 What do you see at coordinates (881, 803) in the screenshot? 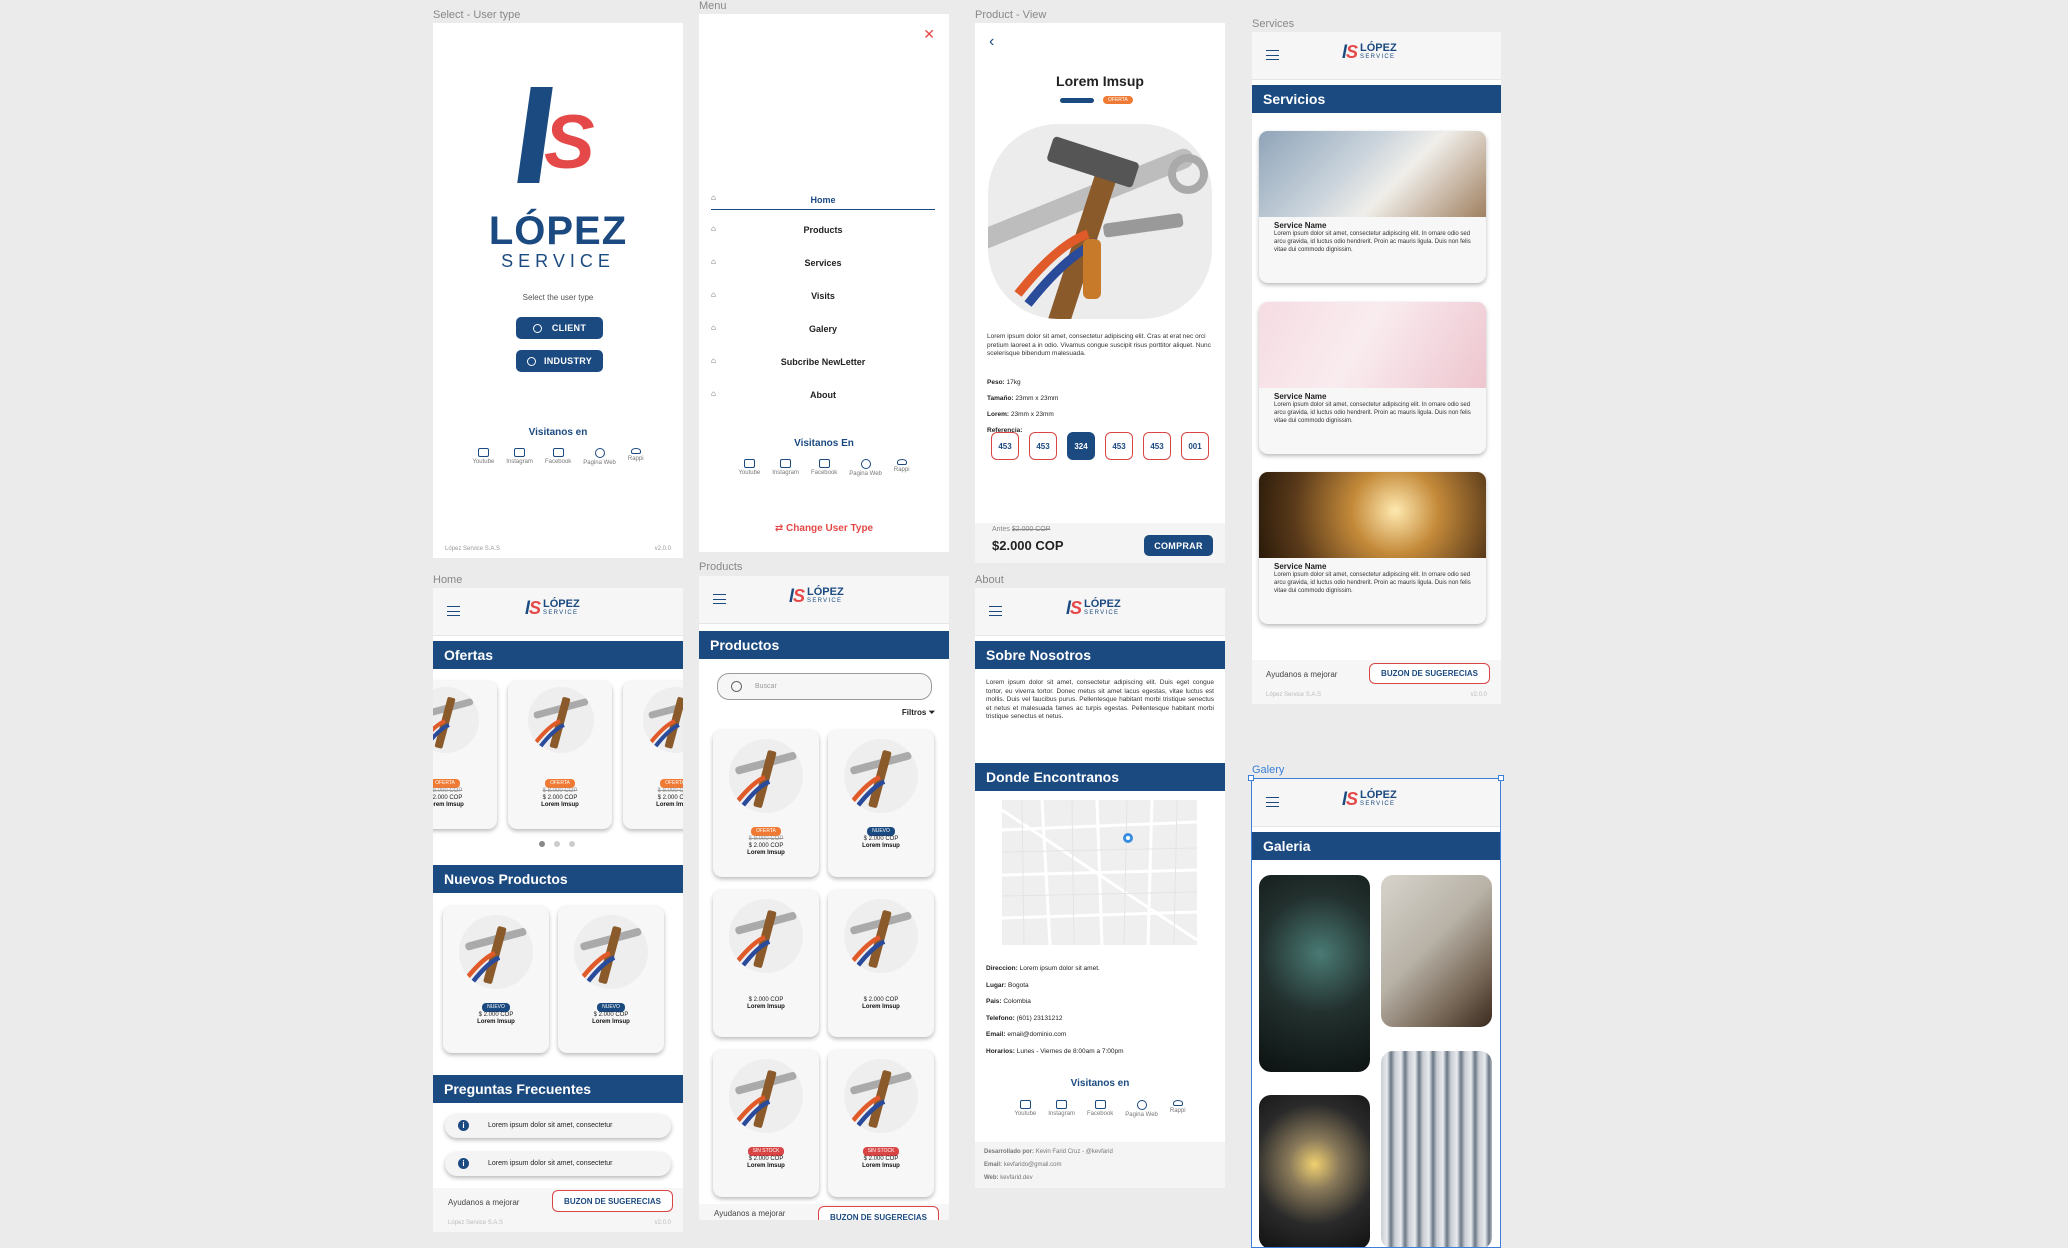
I see `product-card: NUEVO $ 2.000 COP Lorem Imsup` at bounding box center [881, 803].